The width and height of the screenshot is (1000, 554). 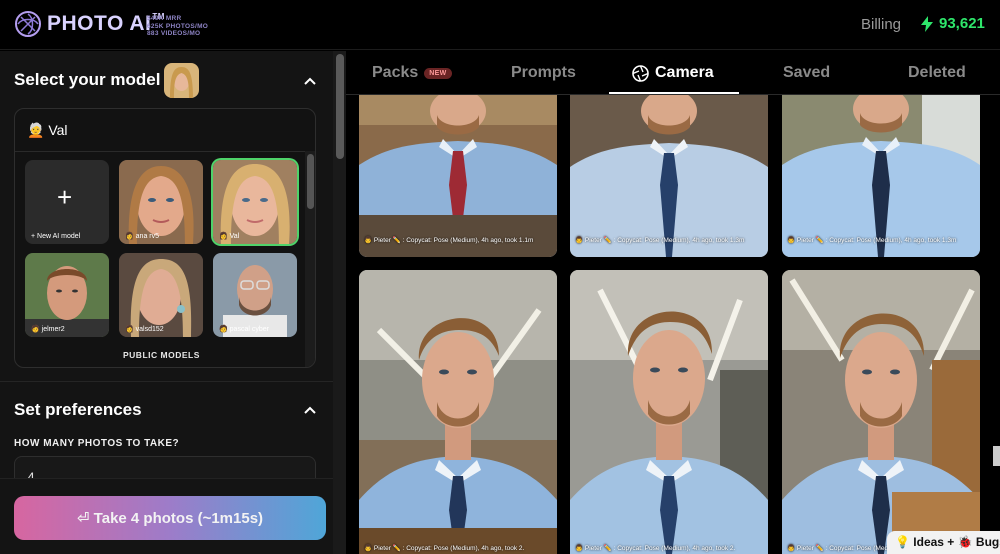 What do you see at coordinates (165, 151) in the screenshot?
I see `divider` at bounding box center [165, 151].